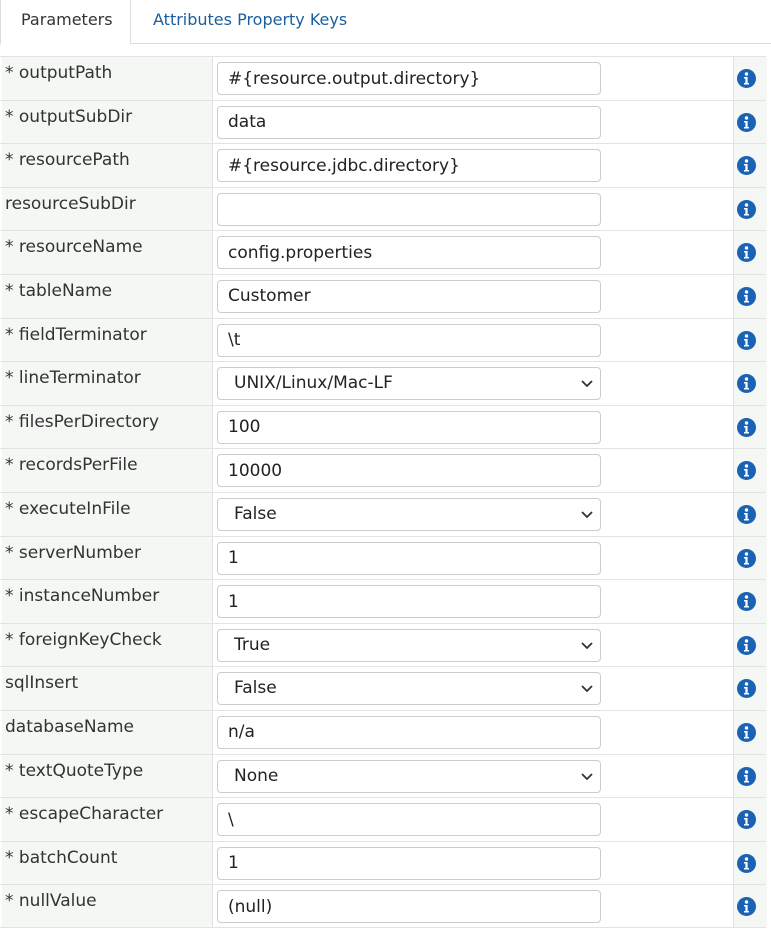 This screenshot has width=771, height=931. Describe the element at coordinates (107, 383) in the screenshot. I see `param-label: * lineTerminator` at that location.